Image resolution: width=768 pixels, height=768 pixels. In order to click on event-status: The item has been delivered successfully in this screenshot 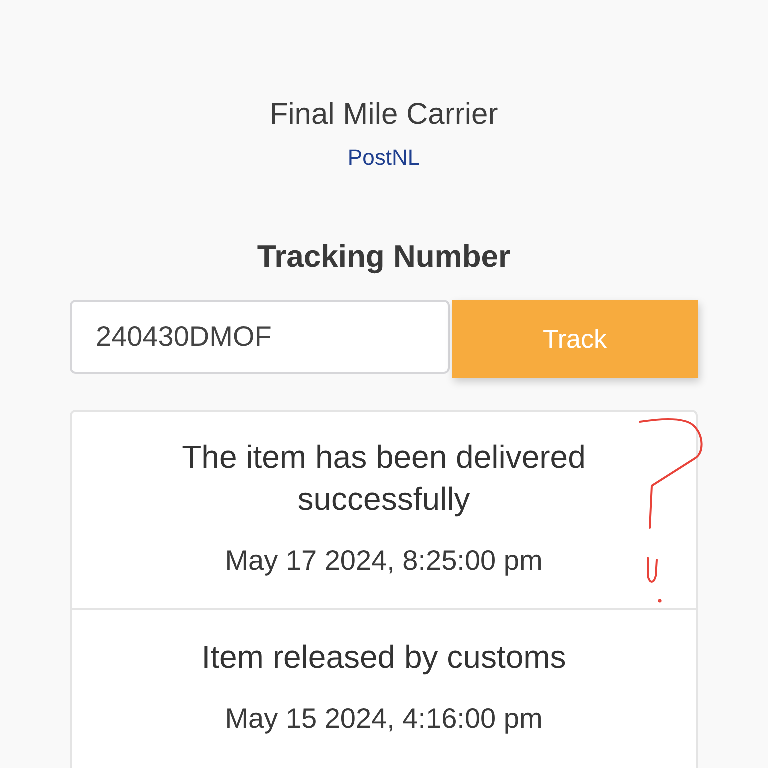, I will do `click(384, 478)`.